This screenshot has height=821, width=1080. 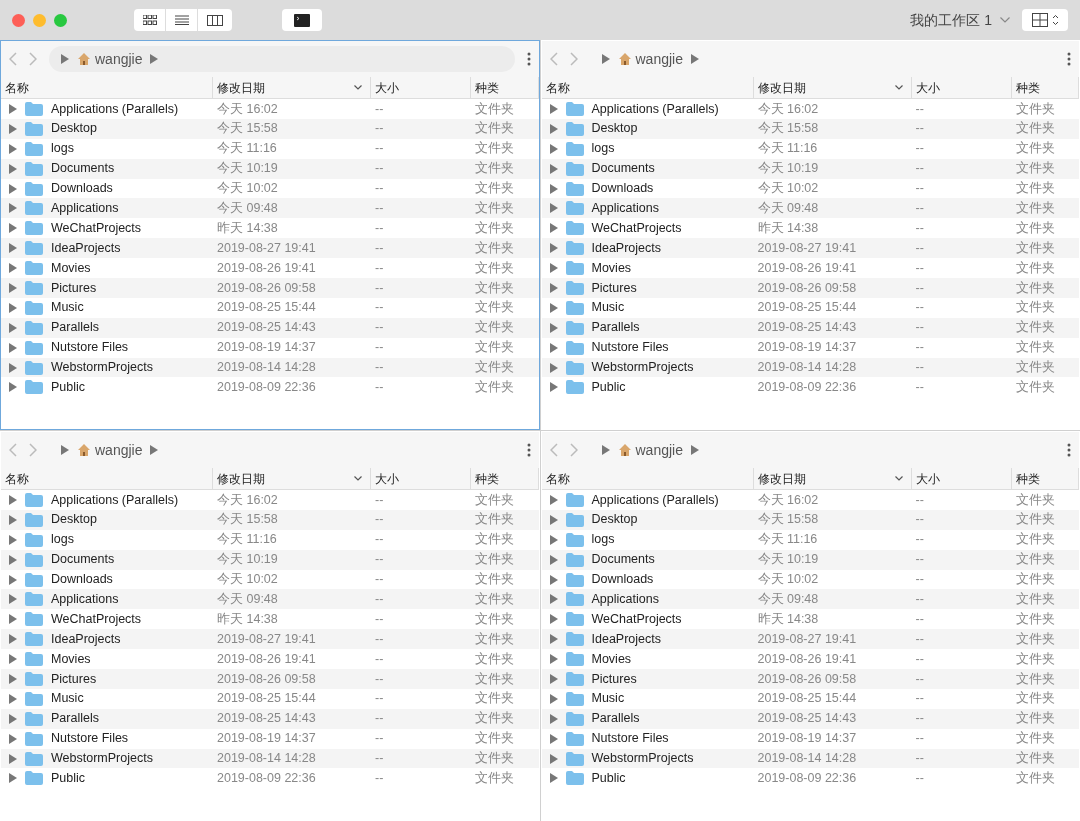 What do you see at coordinates (18, 20) in the screenshot?
I see `close-button` at bounding box center [18, 20].